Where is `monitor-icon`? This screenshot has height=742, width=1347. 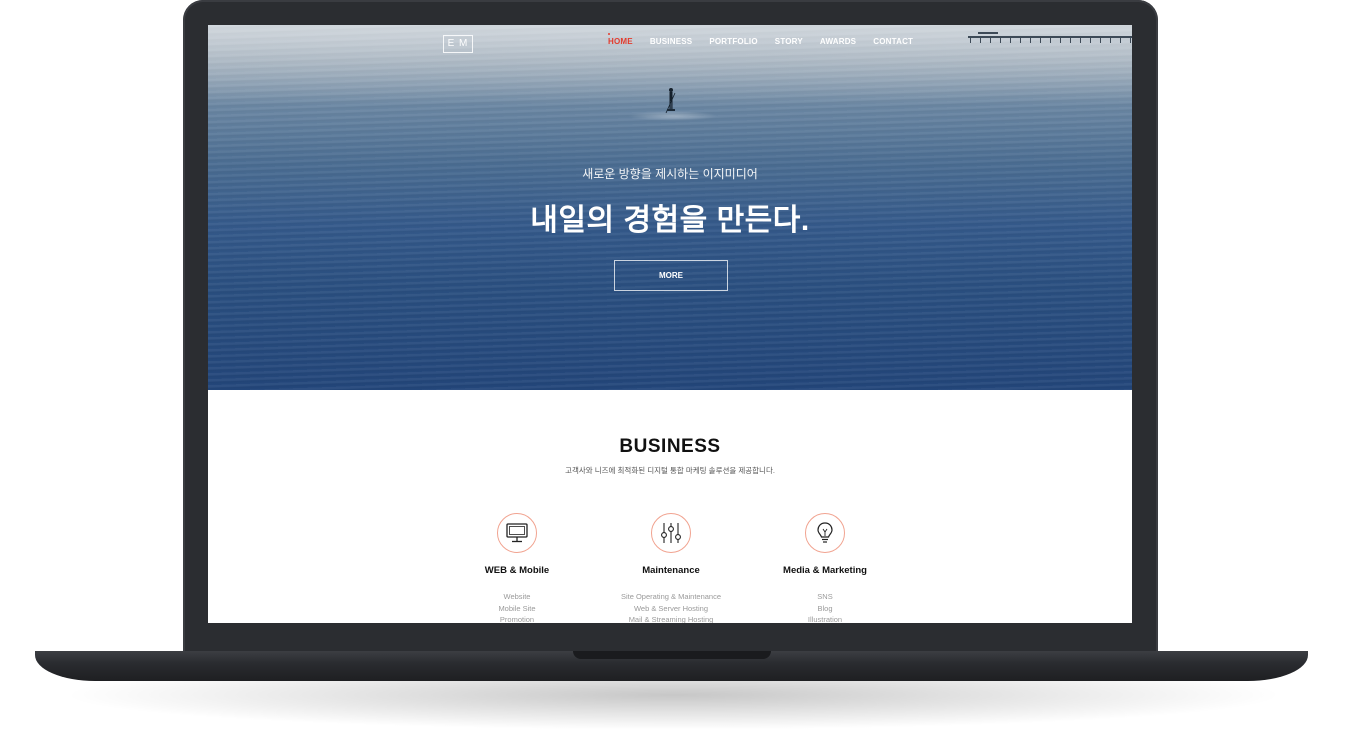
monitor-icon is located at coordinates (517, 533).